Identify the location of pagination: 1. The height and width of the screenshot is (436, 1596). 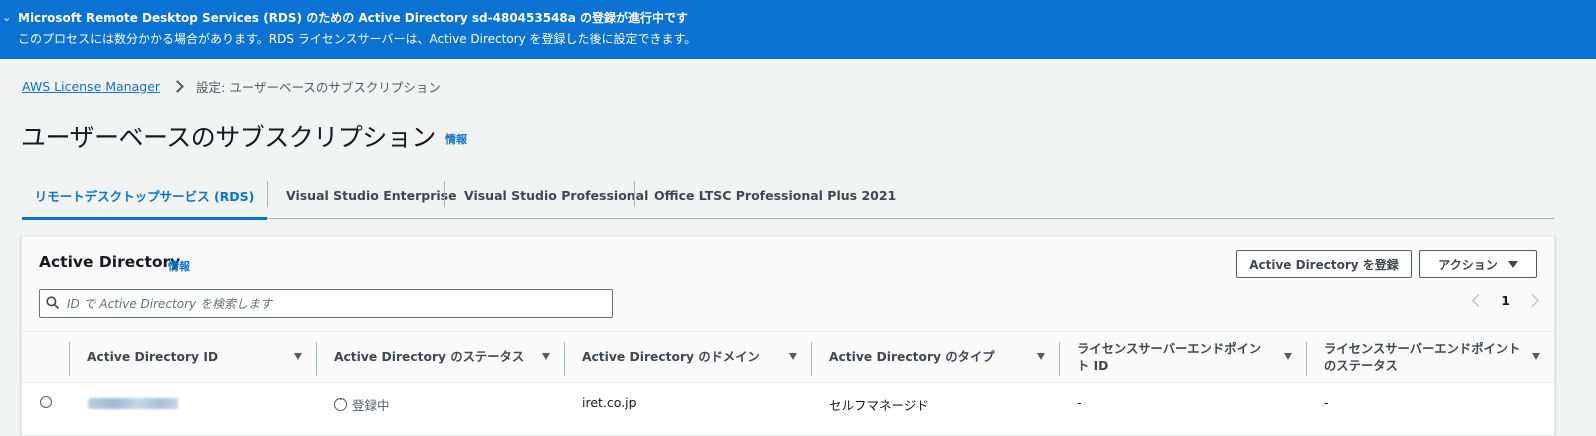
(1505, 300).